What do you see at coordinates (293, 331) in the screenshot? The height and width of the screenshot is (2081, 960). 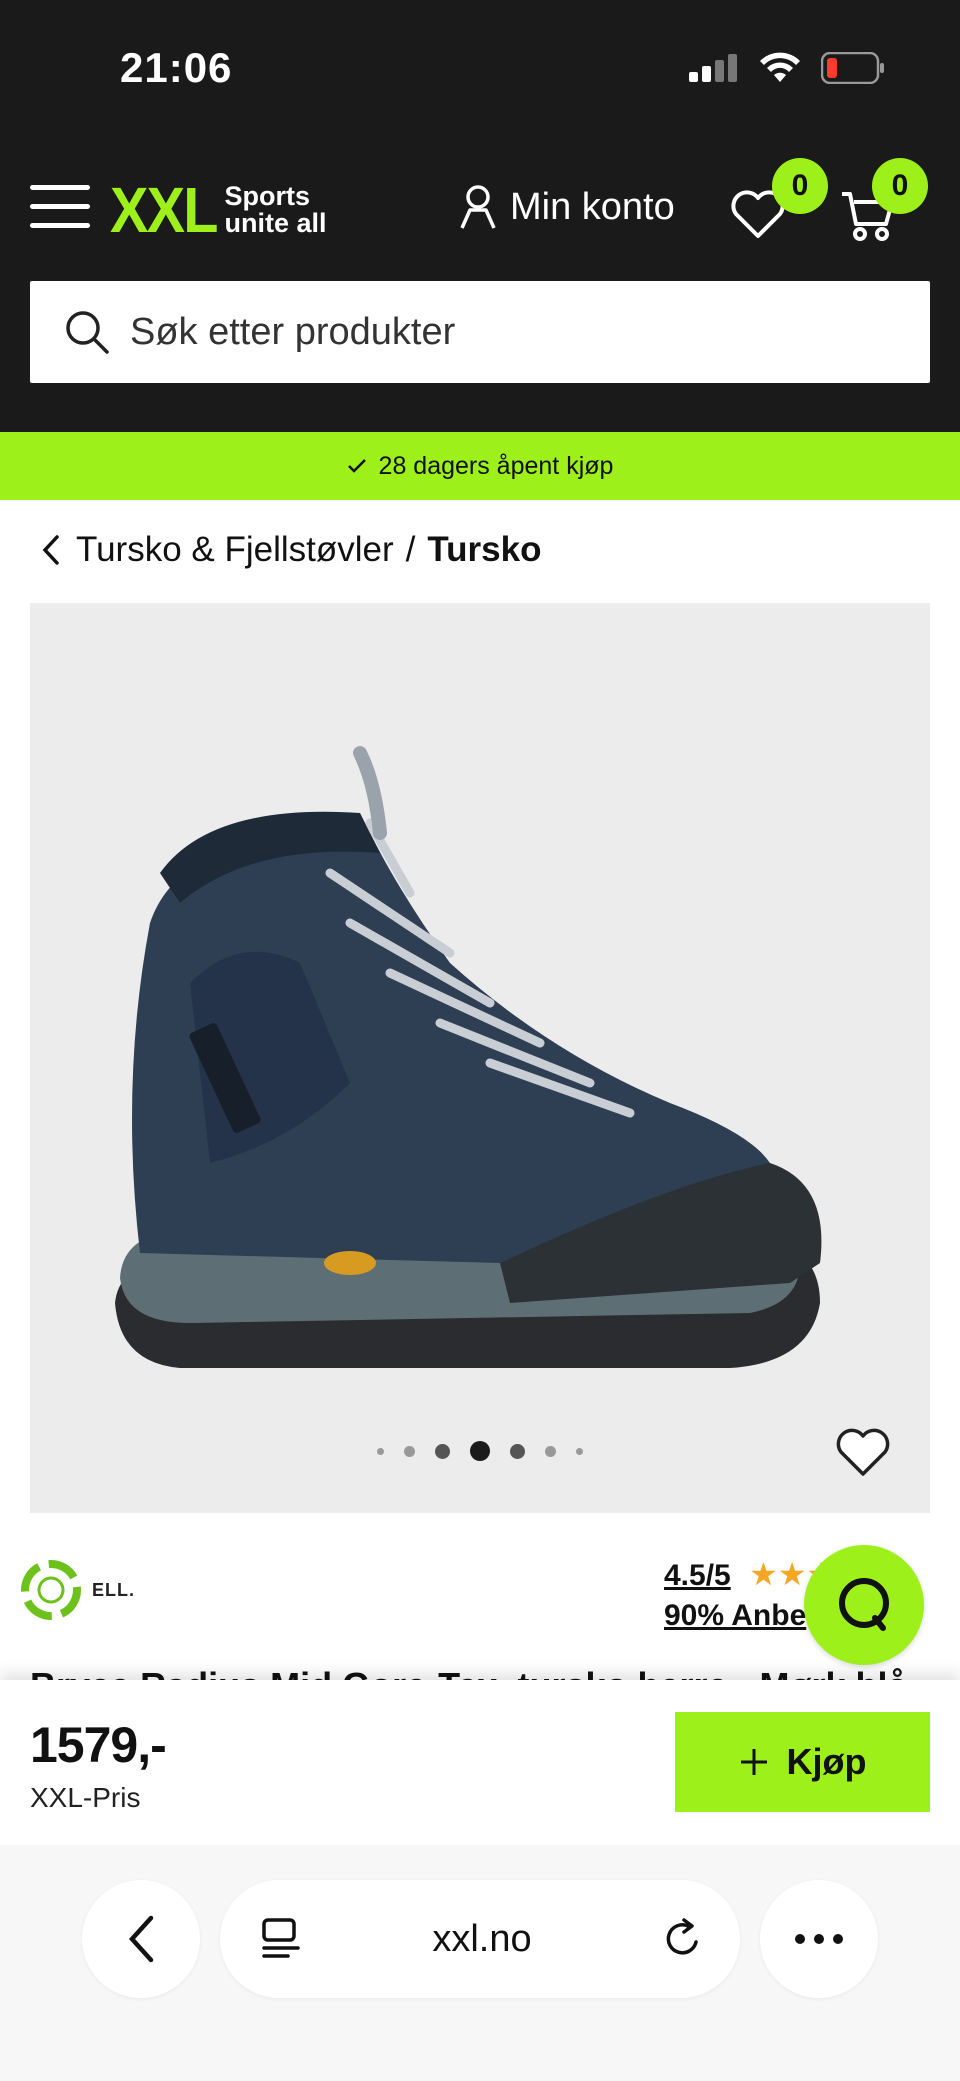 I see `search-placeholder: Søk etter produkter` at bounding box center [293, 331].